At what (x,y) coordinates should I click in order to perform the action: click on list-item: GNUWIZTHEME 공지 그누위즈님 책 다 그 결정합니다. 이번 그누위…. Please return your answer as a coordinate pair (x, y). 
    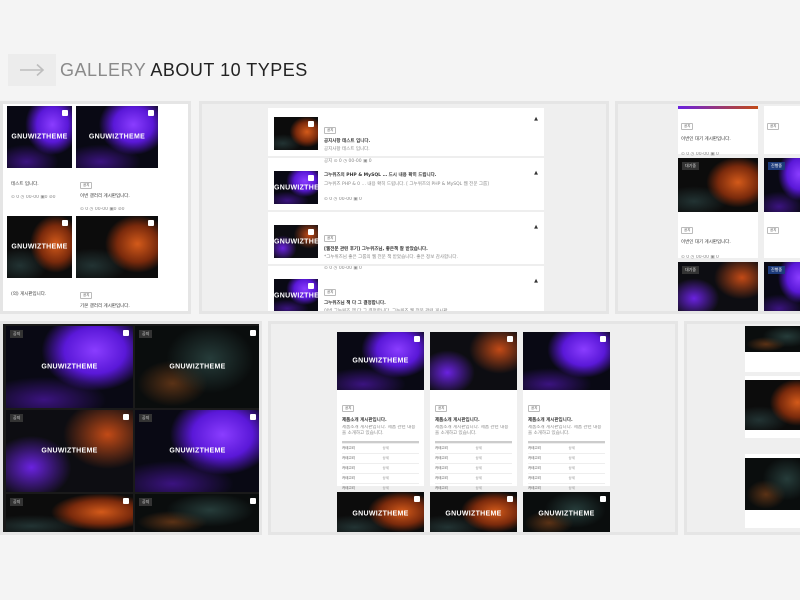
    Looking at the image, I should click on (406, 291).